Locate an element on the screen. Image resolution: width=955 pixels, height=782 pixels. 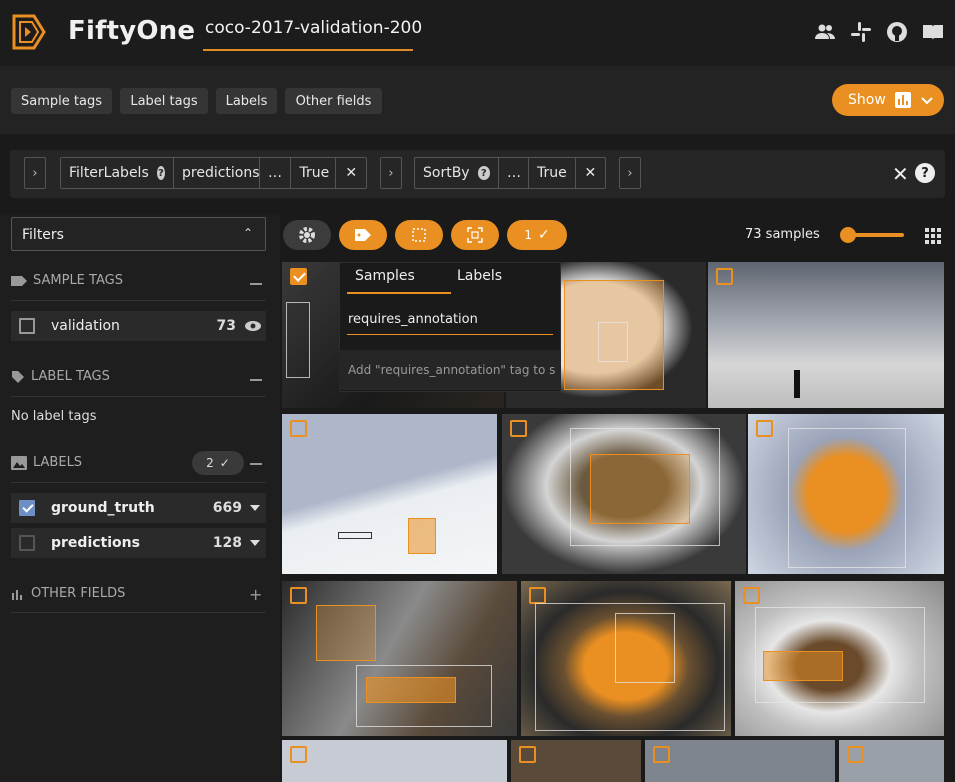
view-stage-add-3: › is located at coordinates (630, 173).